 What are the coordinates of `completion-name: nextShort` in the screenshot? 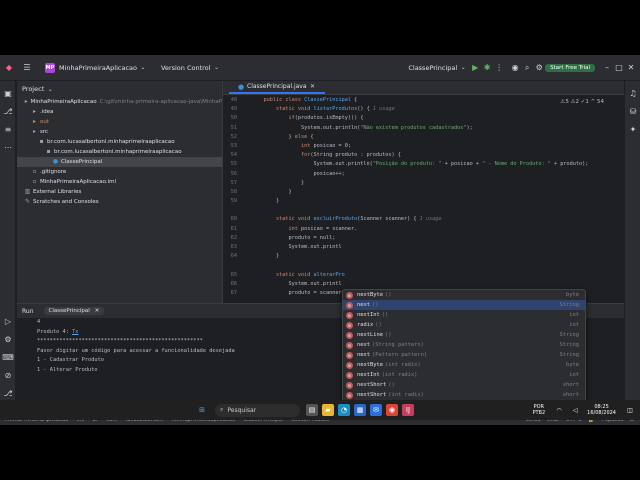 It's located at (372, 395).